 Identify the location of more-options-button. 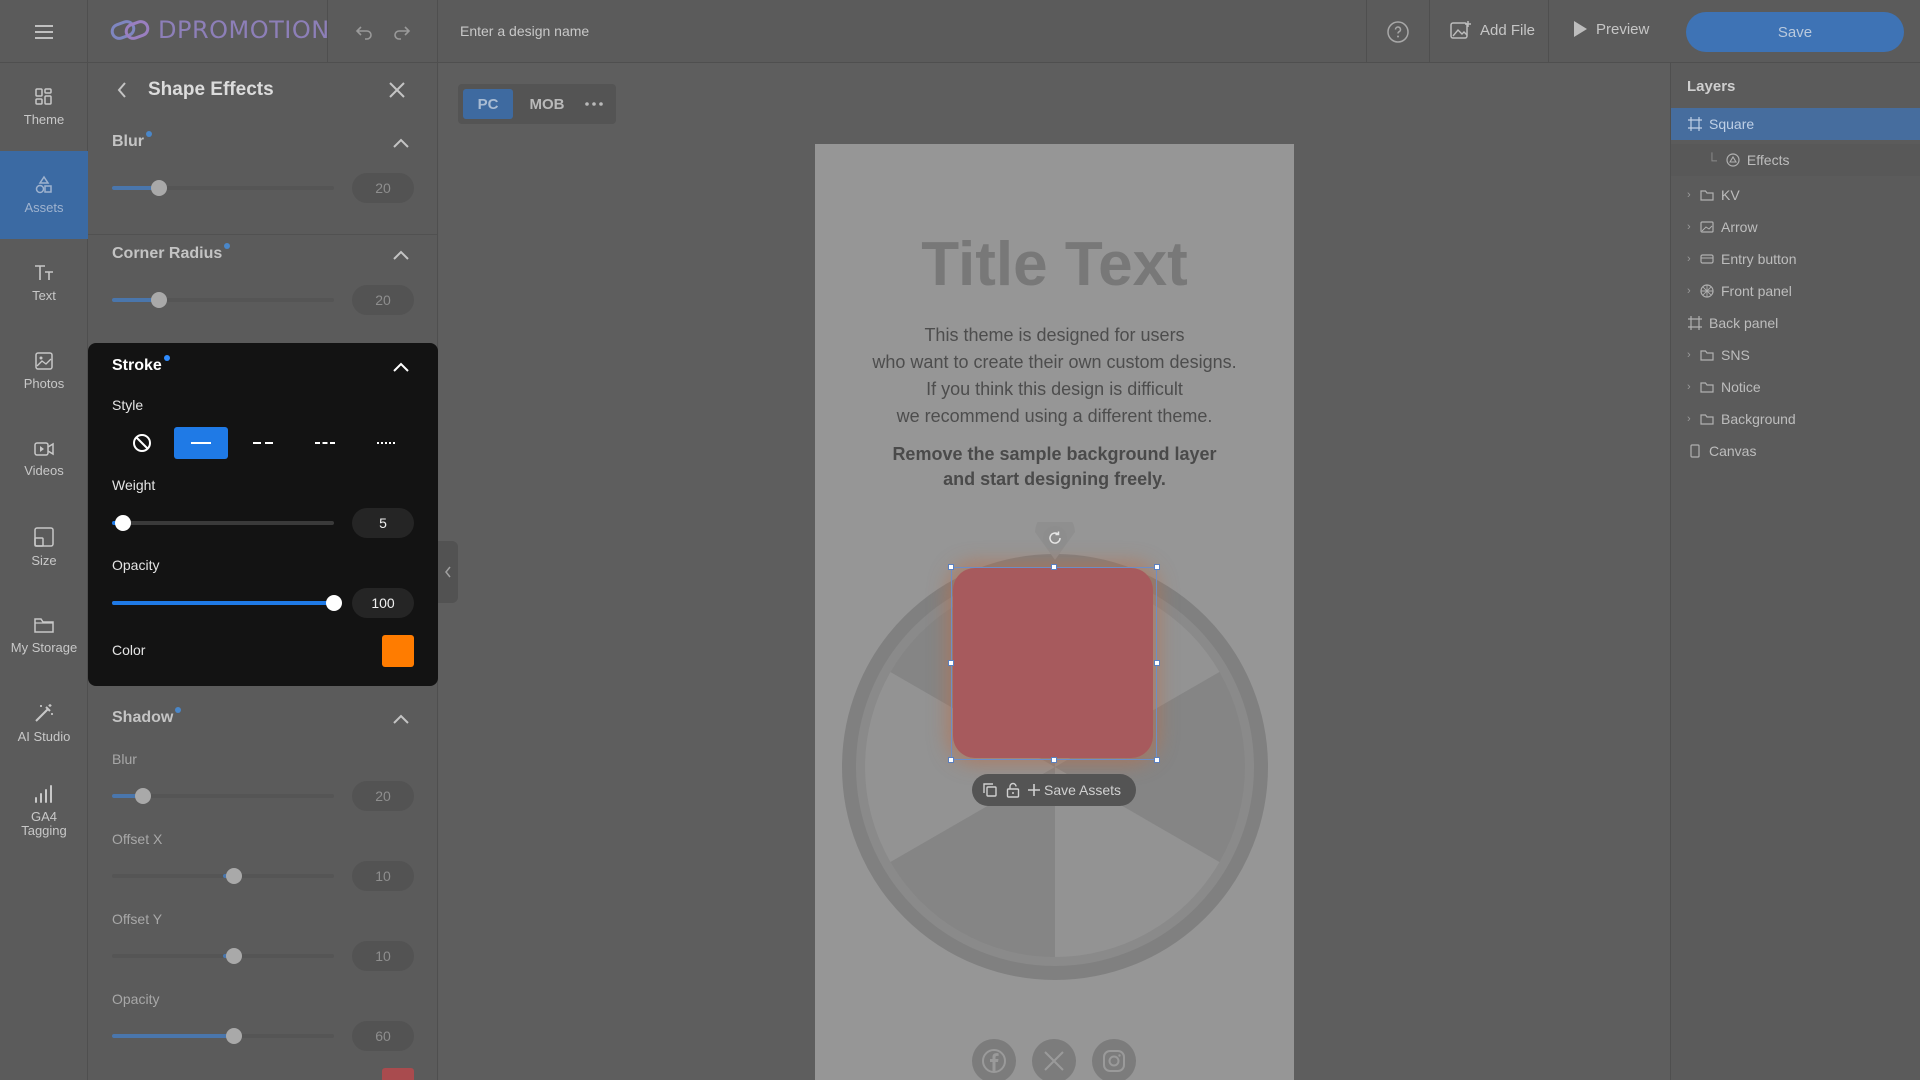
(594, 104).